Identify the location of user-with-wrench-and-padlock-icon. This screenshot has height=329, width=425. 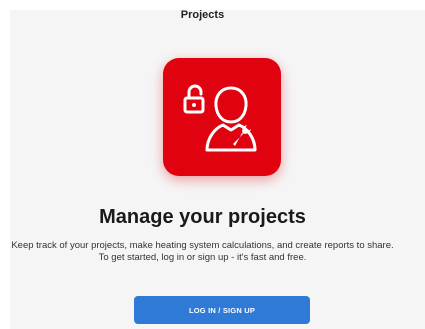
(220, 118).